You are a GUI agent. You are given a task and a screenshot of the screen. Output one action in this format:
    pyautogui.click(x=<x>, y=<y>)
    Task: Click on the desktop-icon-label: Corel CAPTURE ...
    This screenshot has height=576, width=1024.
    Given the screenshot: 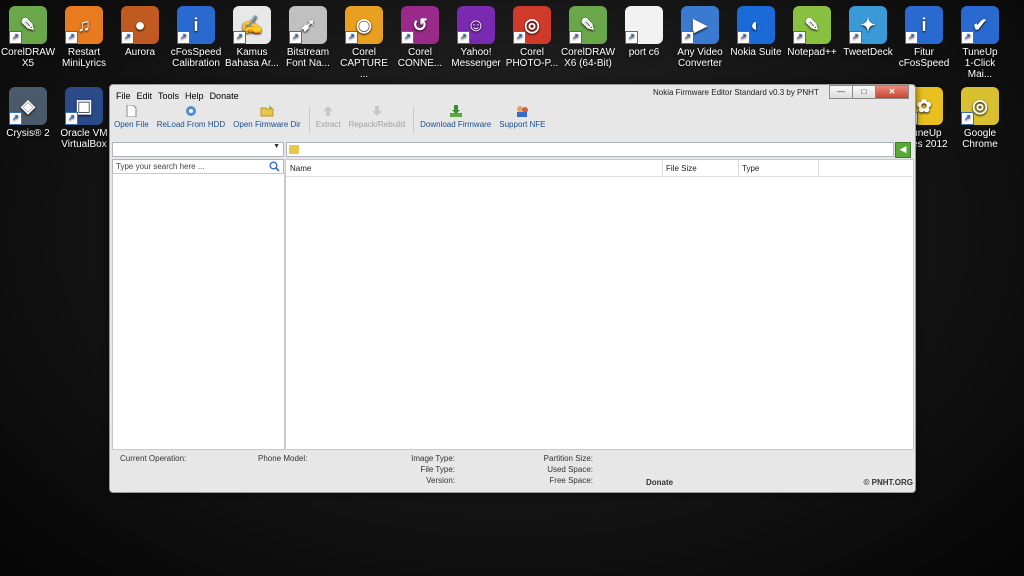 What is the action you would take?
    pyautogui.click(x=364, y=63)
    